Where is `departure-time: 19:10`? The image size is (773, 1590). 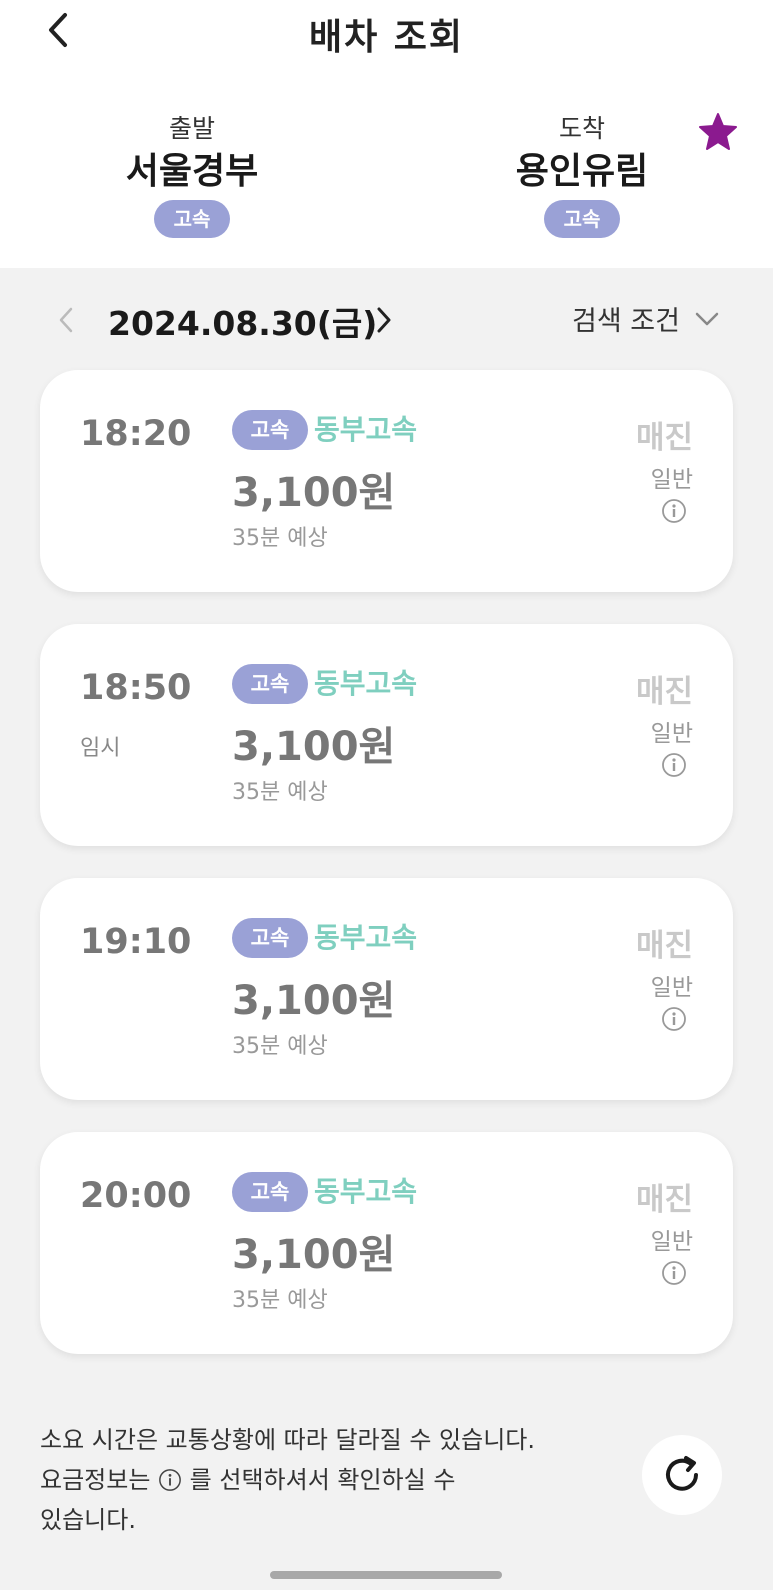 departure-time: 19:10 is located at coordinates (136, 942).